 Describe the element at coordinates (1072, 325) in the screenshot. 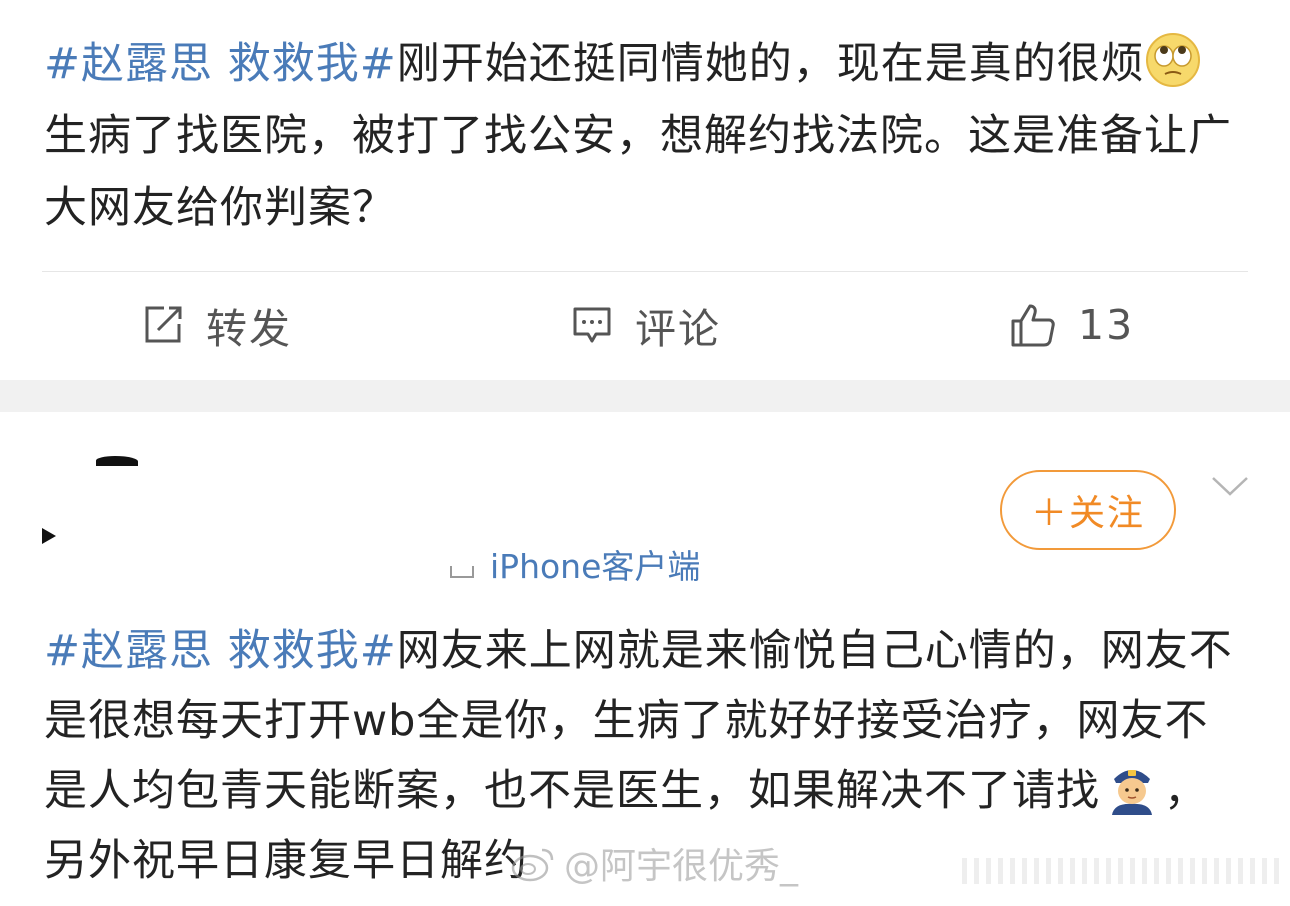

I see `like-button: 13` at that location.